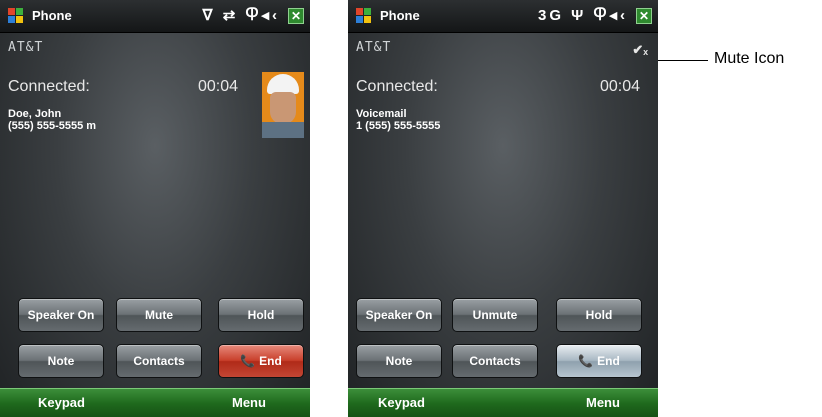 The image size is (822, 417). Describe the element at coordinates (398, 126) in the screenshot. I see `caller-number: 1 (555) 555-5555` at that location.